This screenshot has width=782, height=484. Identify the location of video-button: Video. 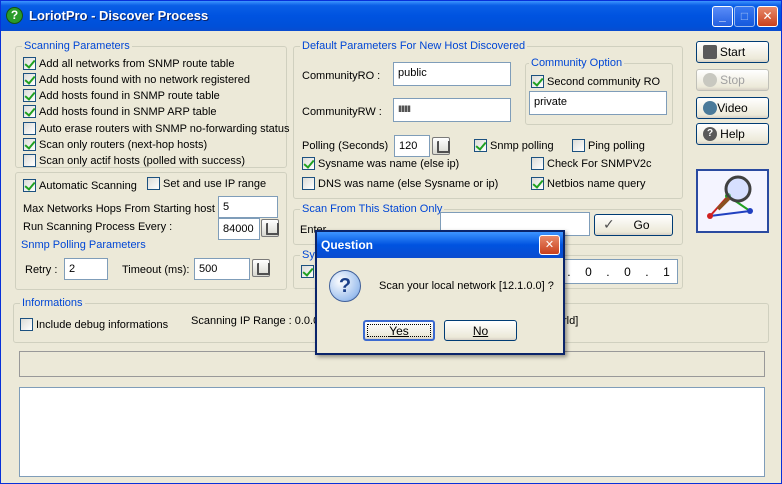
(732, 108).